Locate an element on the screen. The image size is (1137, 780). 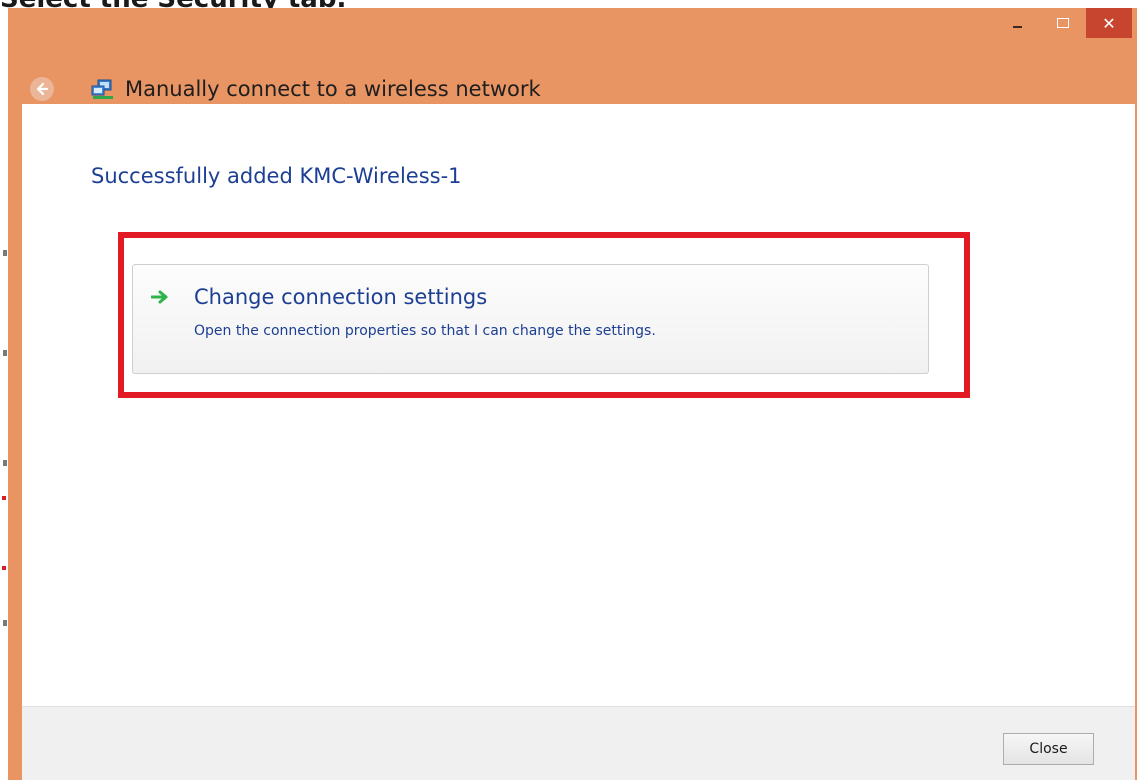
close-window-button: ✕ is located at coordinates (1109, 23).